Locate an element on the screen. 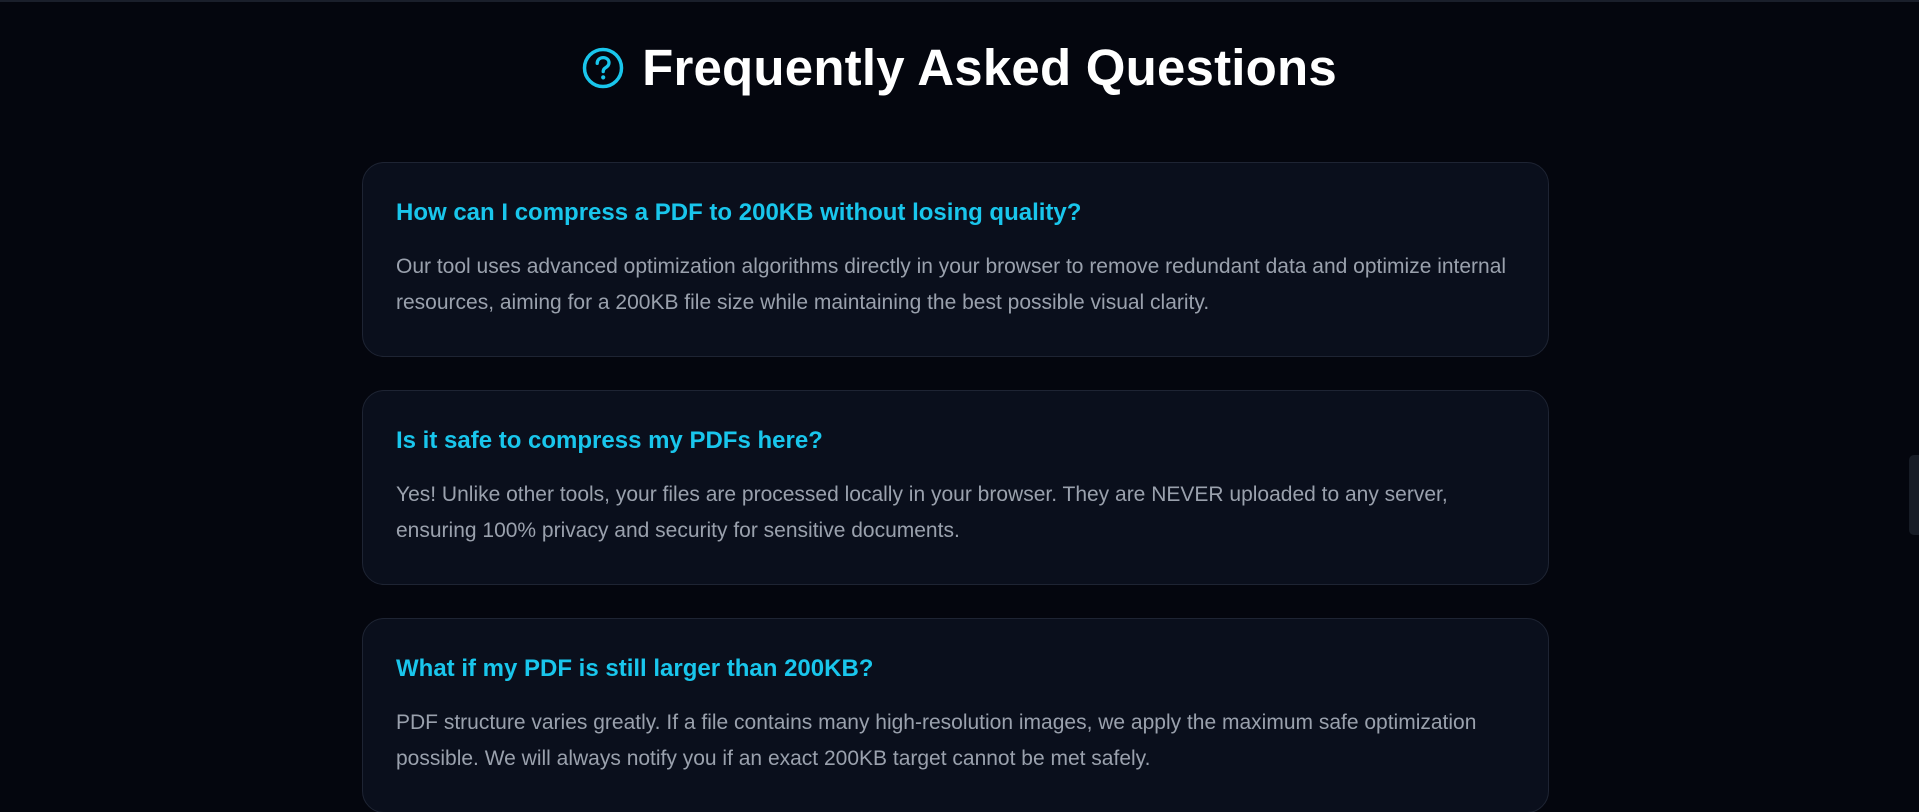  faq-question: Is it safe to compress my PDFs here? is located at coordinates (609, 440).